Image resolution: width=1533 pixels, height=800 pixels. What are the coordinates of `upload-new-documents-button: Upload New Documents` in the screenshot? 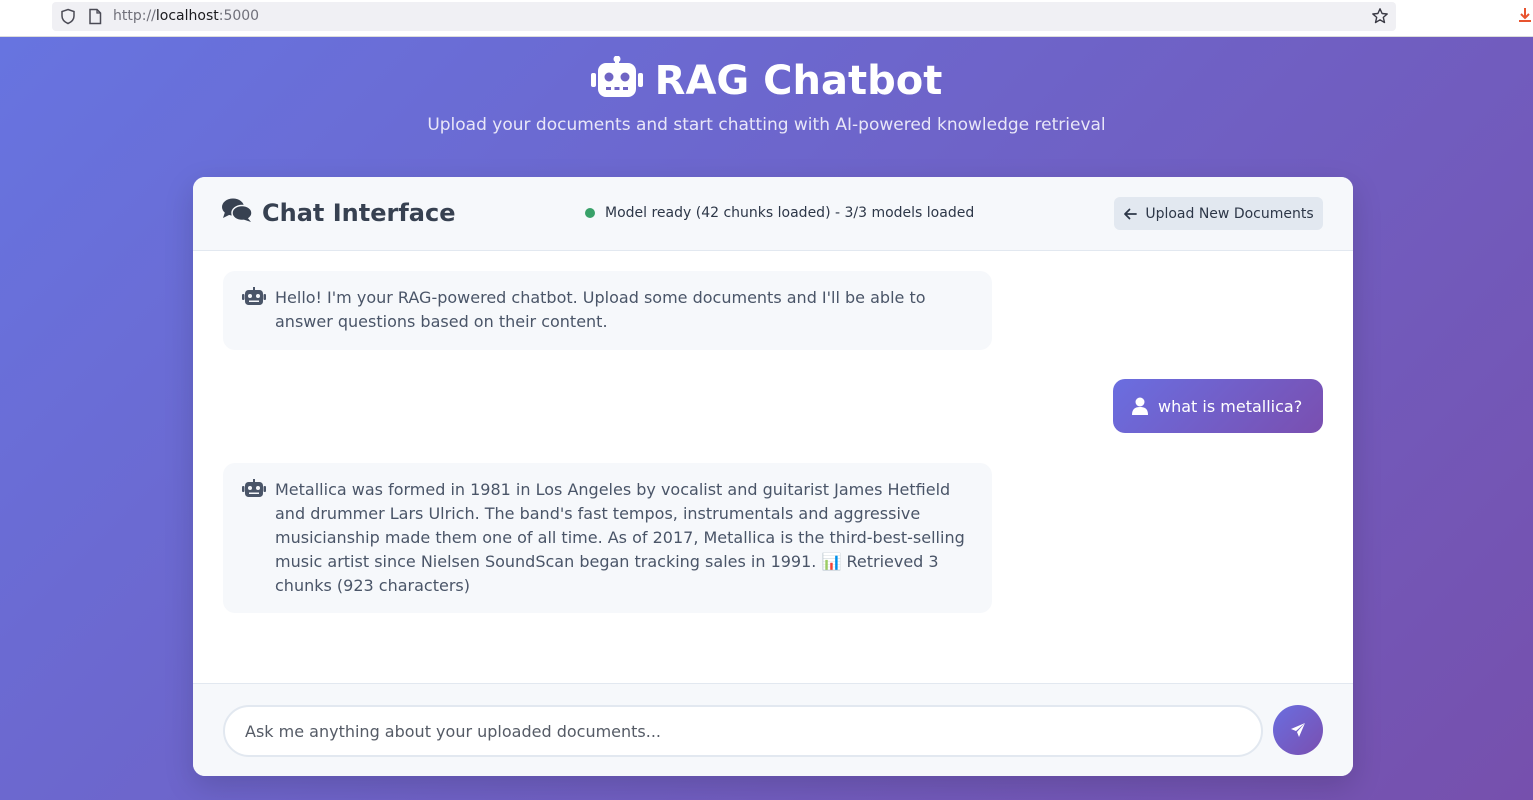 It's located at (1218, 213).